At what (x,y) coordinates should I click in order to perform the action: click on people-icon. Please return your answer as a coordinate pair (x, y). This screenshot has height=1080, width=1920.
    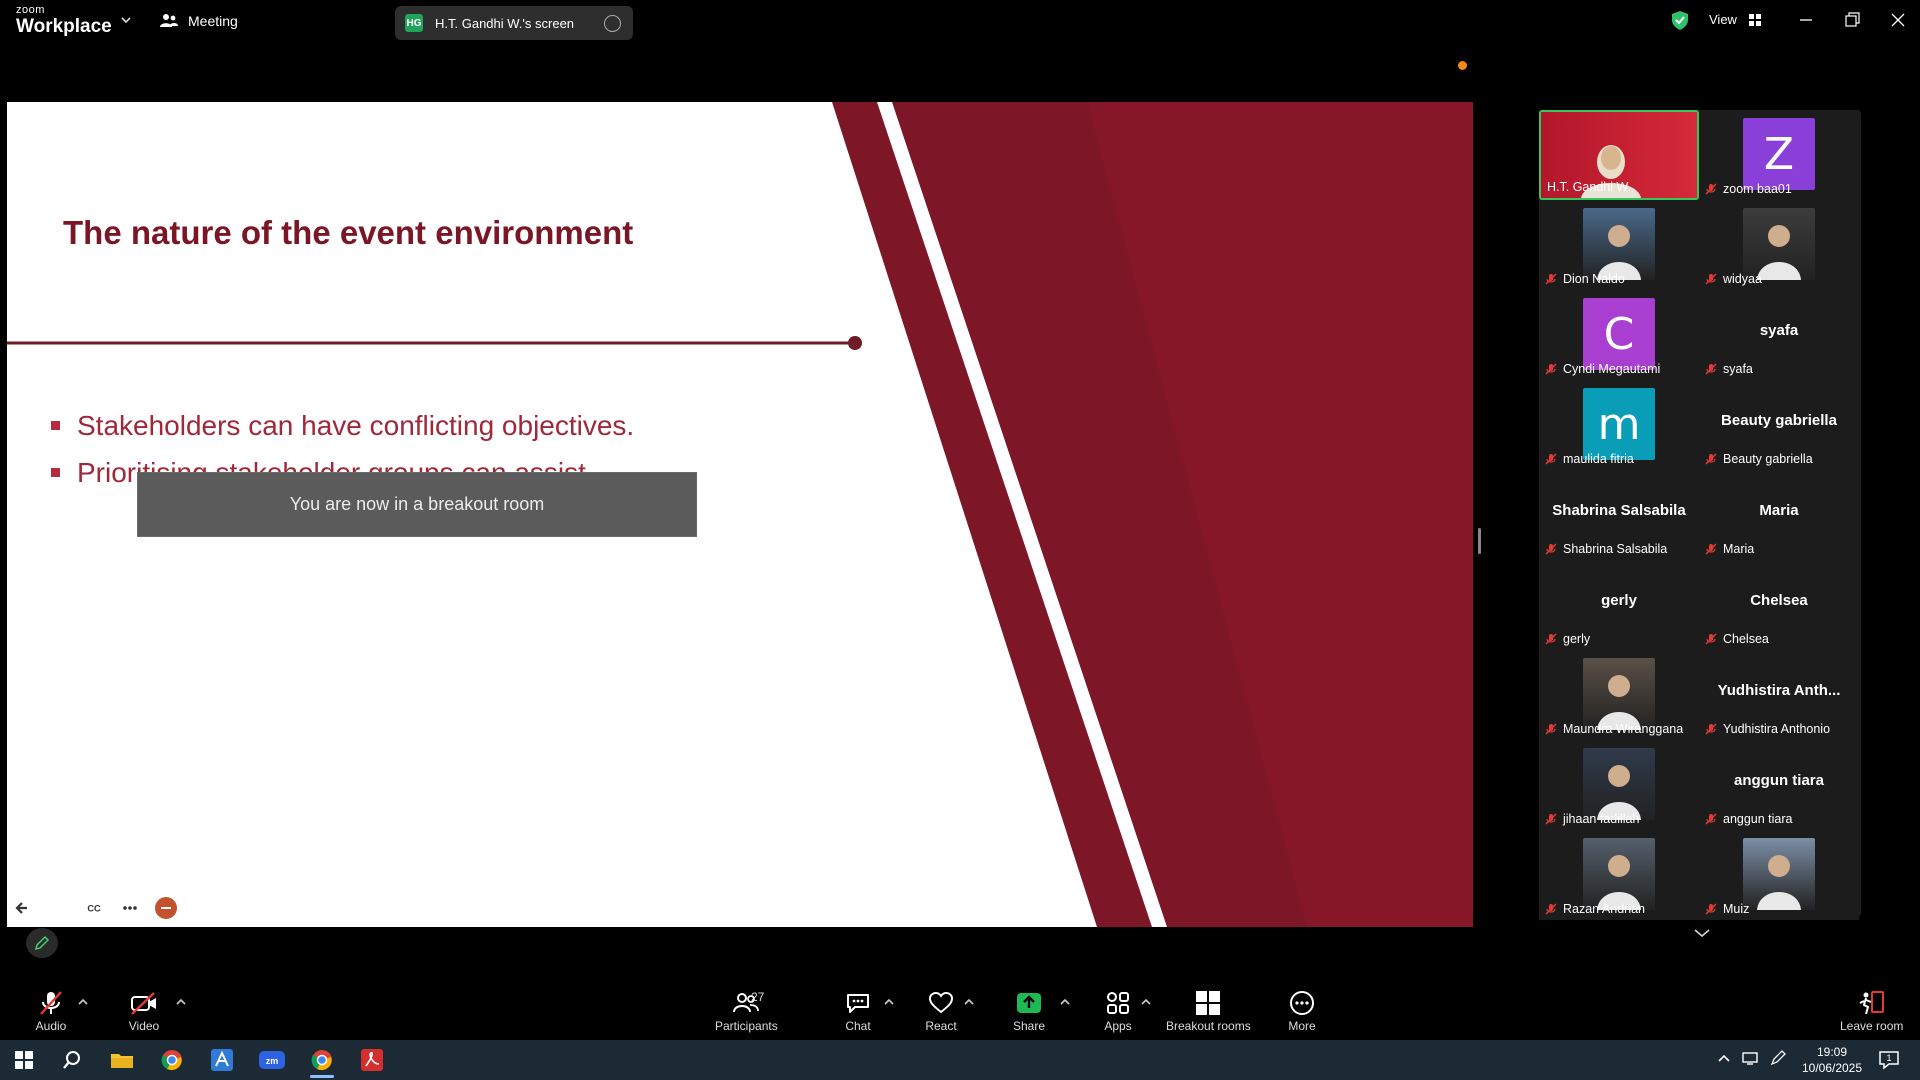
    Looking at the image, I should click on (169, 20).